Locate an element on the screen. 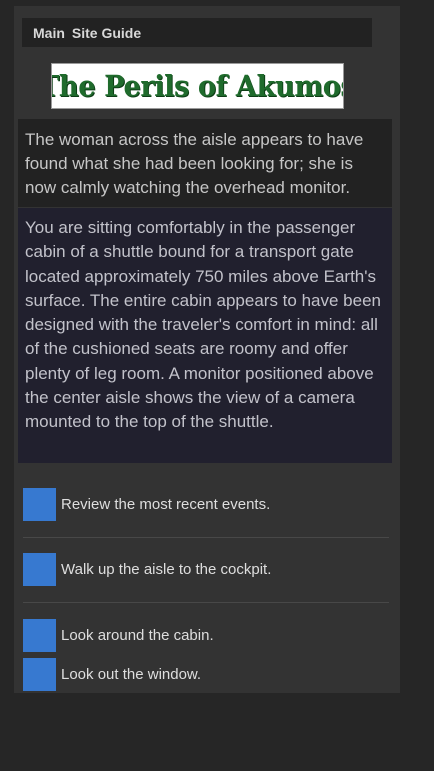 This screenshot has height=771, width=434. game-logo: The Perils of Akumos is located at coordinates (197, 86).